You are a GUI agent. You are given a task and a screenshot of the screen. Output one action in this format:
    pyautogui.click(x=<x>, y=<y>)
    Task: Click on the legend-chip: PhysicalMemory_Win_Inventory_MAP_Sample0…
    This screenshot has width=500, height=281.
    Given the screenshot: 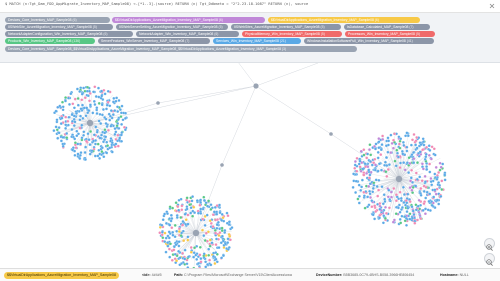 What is the action you would take?
    pyautogui.click(x=292, y=34)
    